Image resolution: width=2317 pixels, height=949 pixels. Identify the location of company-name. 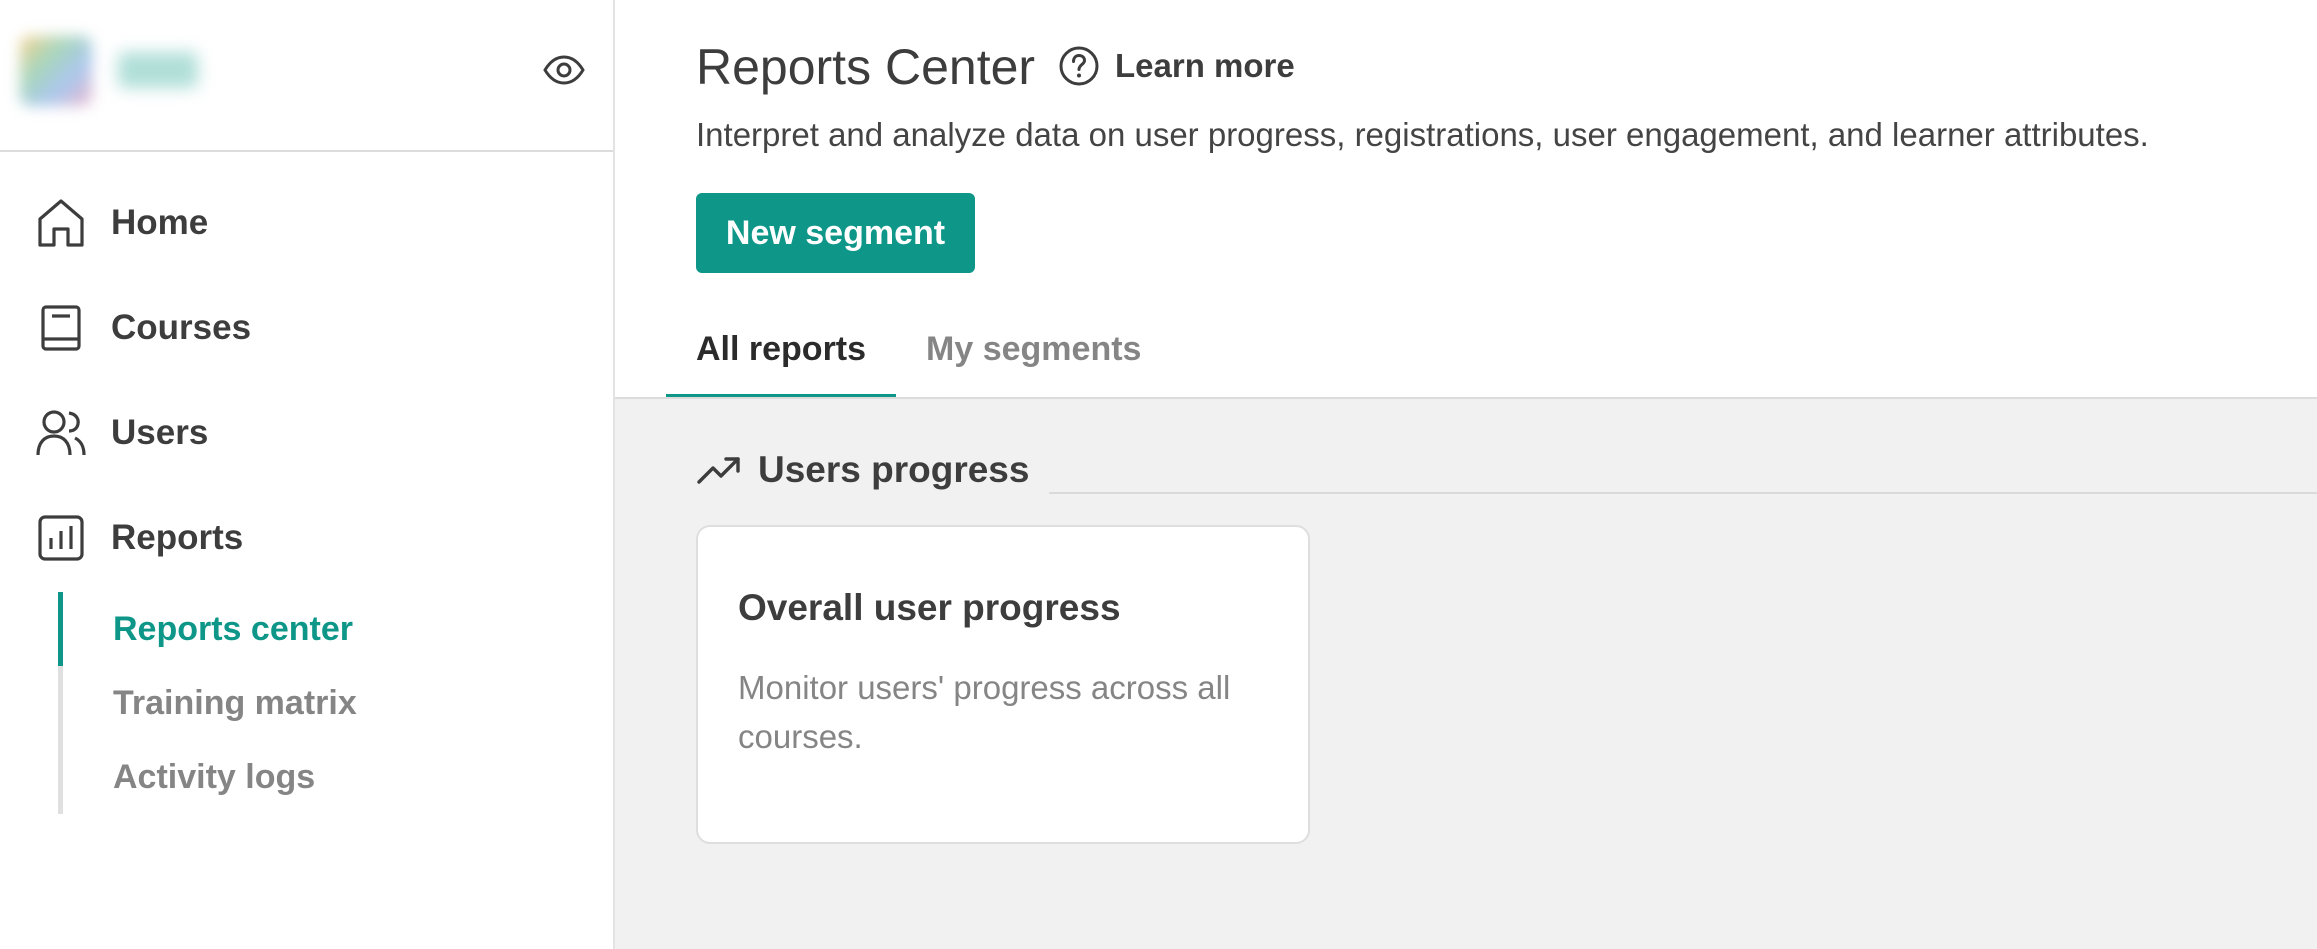
(158, 70).